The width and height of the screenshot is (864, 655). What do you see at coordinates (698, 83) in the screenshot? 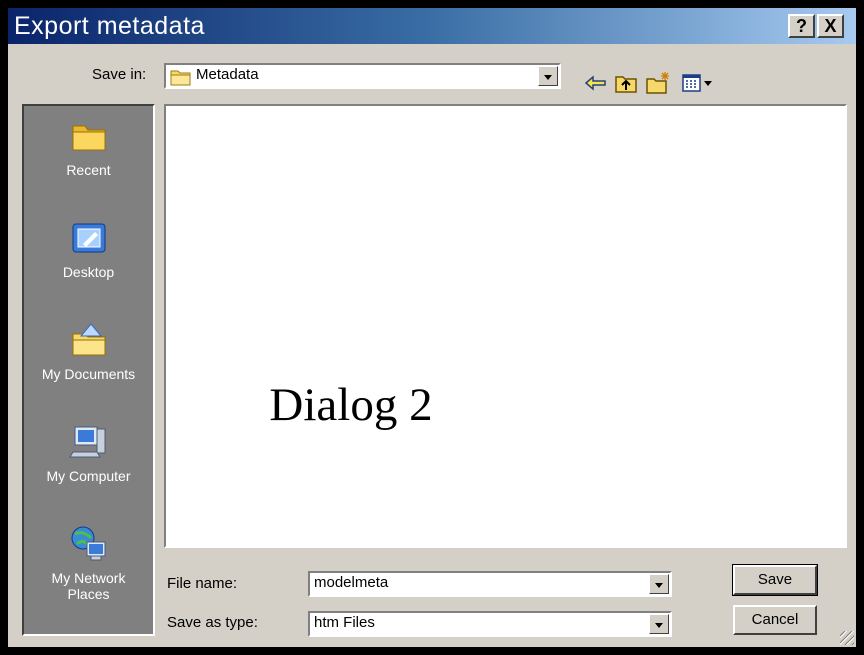
I see `view-menu-icon` at bounding box center [698, 83].